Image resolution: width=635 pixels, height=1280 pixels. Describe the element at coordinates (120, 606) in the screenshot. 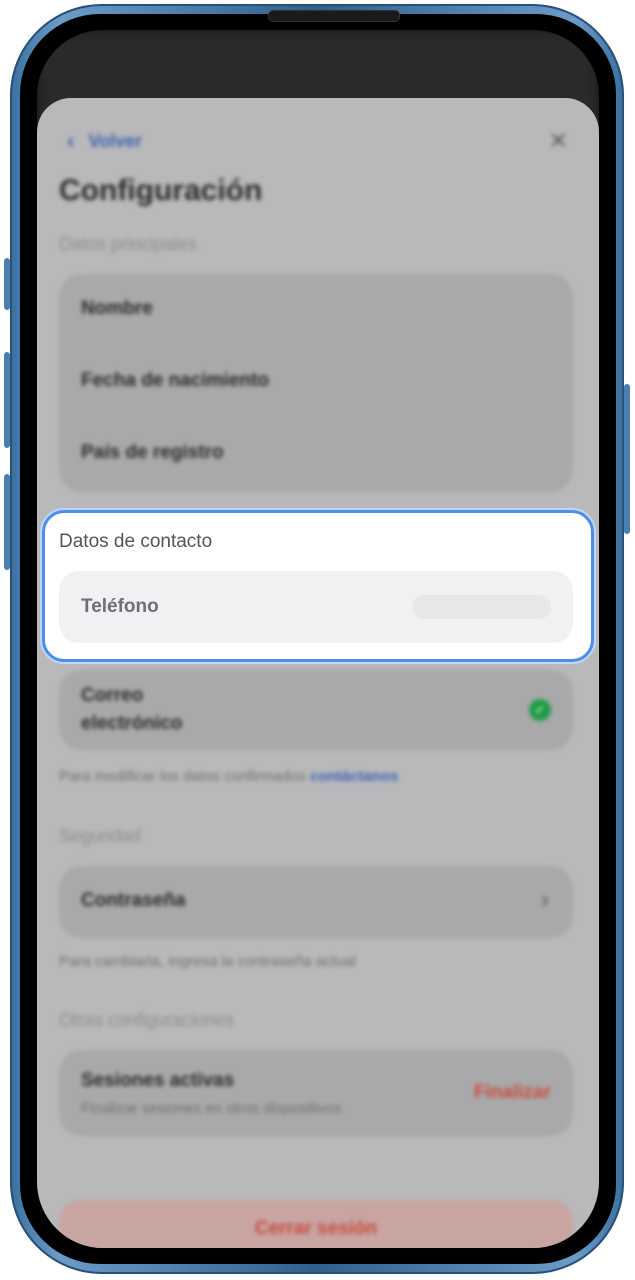

I see `phone-label: Teléfono` at that location.